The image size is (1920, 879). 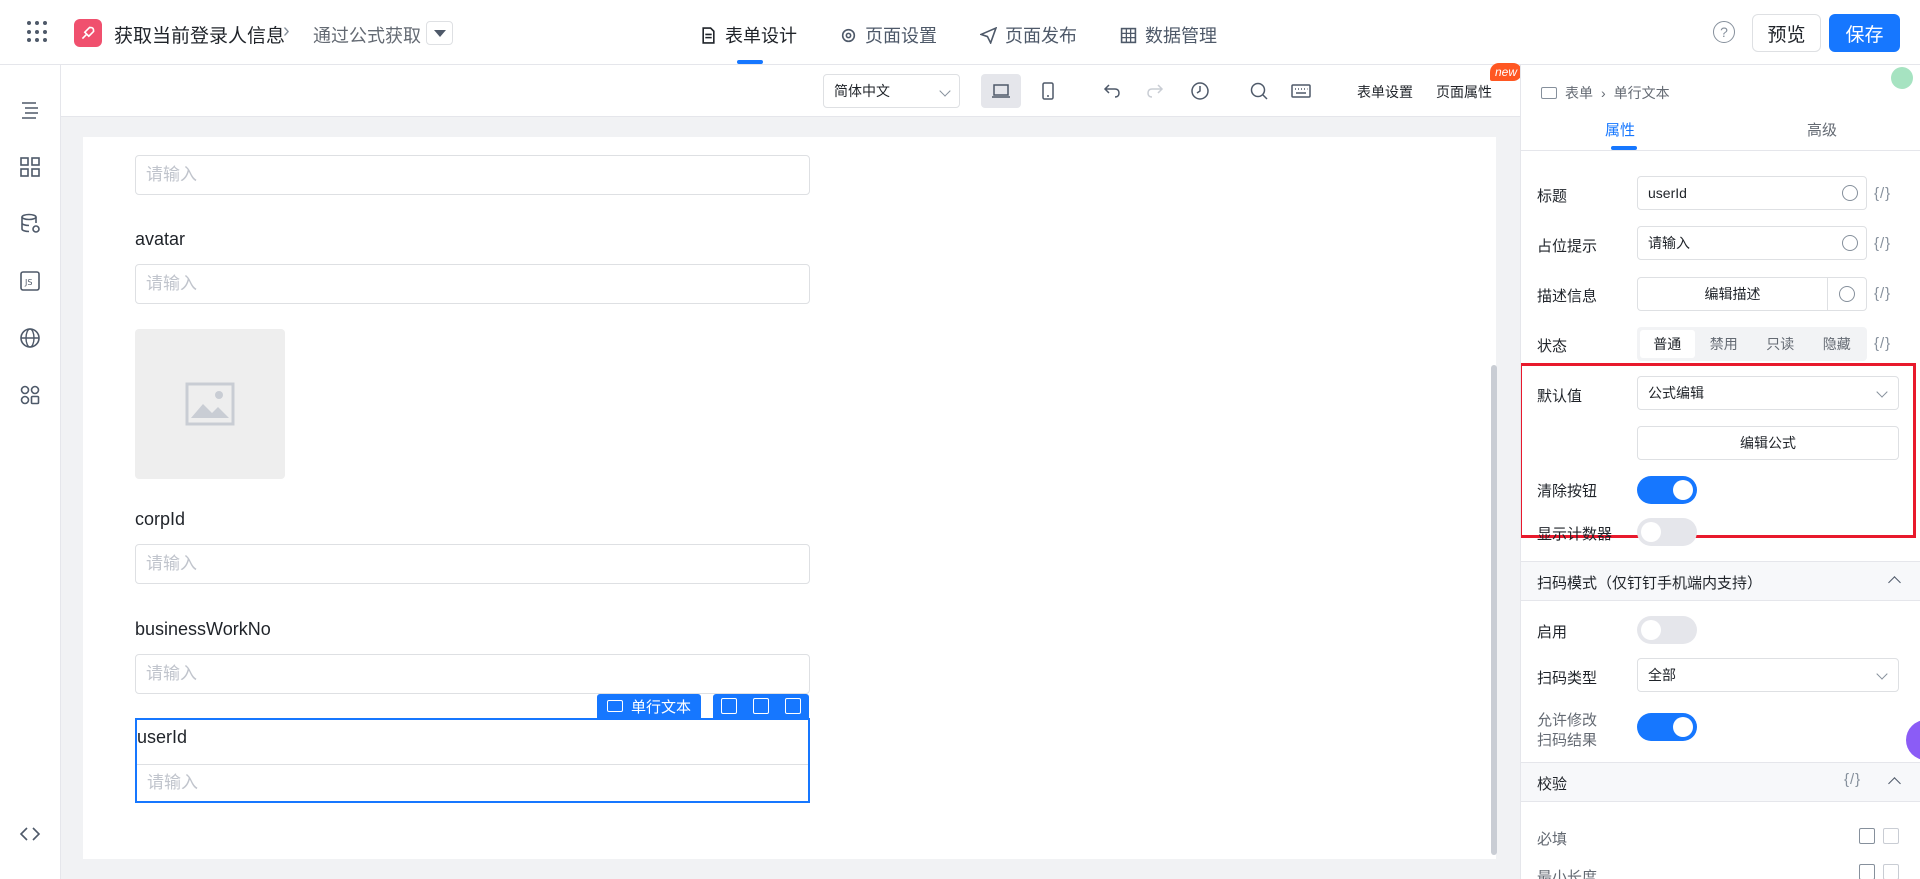 I want to click on state-readonly: 只读, so click(x=1780, y=344).